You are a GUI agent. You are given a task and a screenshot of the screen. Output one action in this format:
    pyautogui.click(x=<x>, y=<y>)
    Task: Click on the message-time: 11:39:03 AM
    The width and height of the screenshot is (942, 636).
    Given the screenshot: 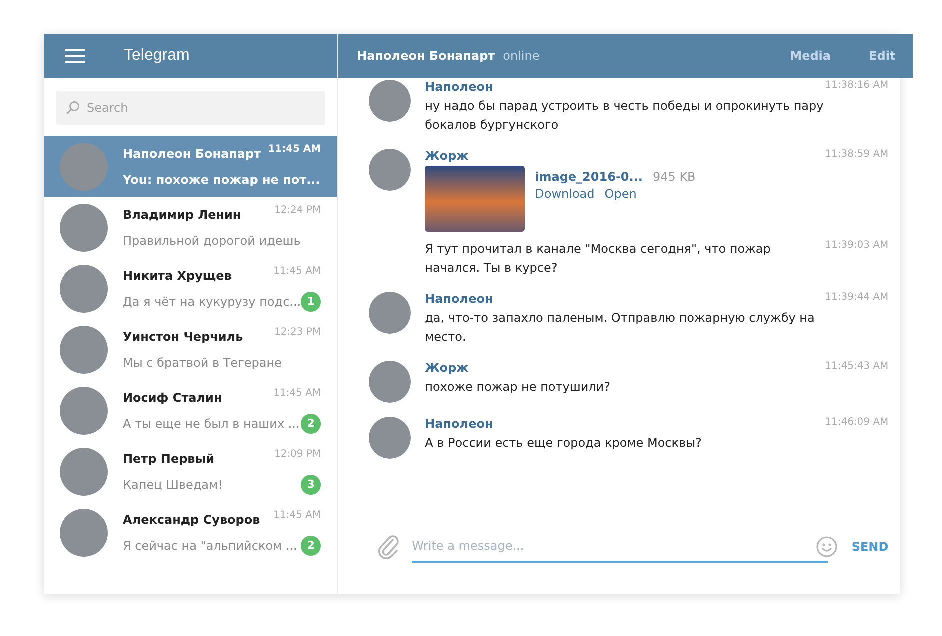 What is the action you would take?
    pyautogui.click(x=857, y=246)
    